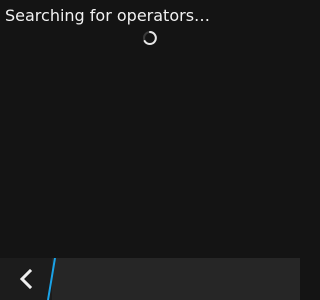 The height and width of the screenshot is (300, 320). Describe the element at coordinates (26, 279) in the screenshot. I see `chevron-left-icon` at that location.